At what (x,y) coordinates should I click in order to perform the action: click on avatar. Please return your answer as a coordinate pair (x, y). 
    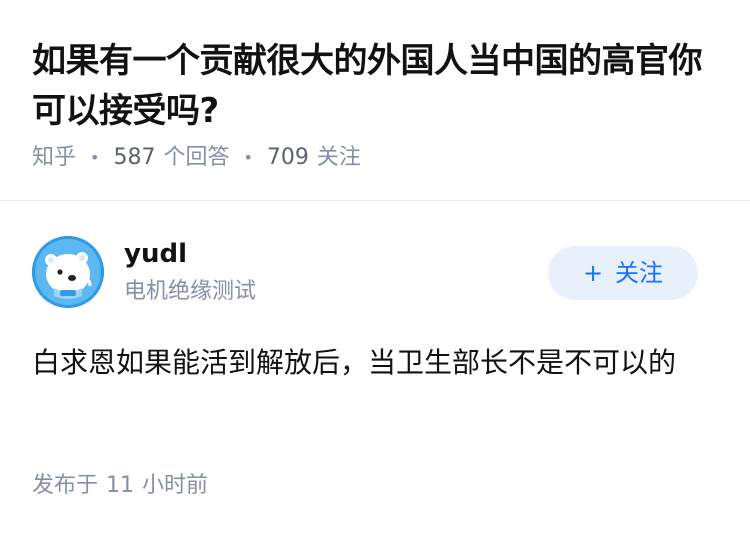
    Looking at the image, I should click on (68, 272).